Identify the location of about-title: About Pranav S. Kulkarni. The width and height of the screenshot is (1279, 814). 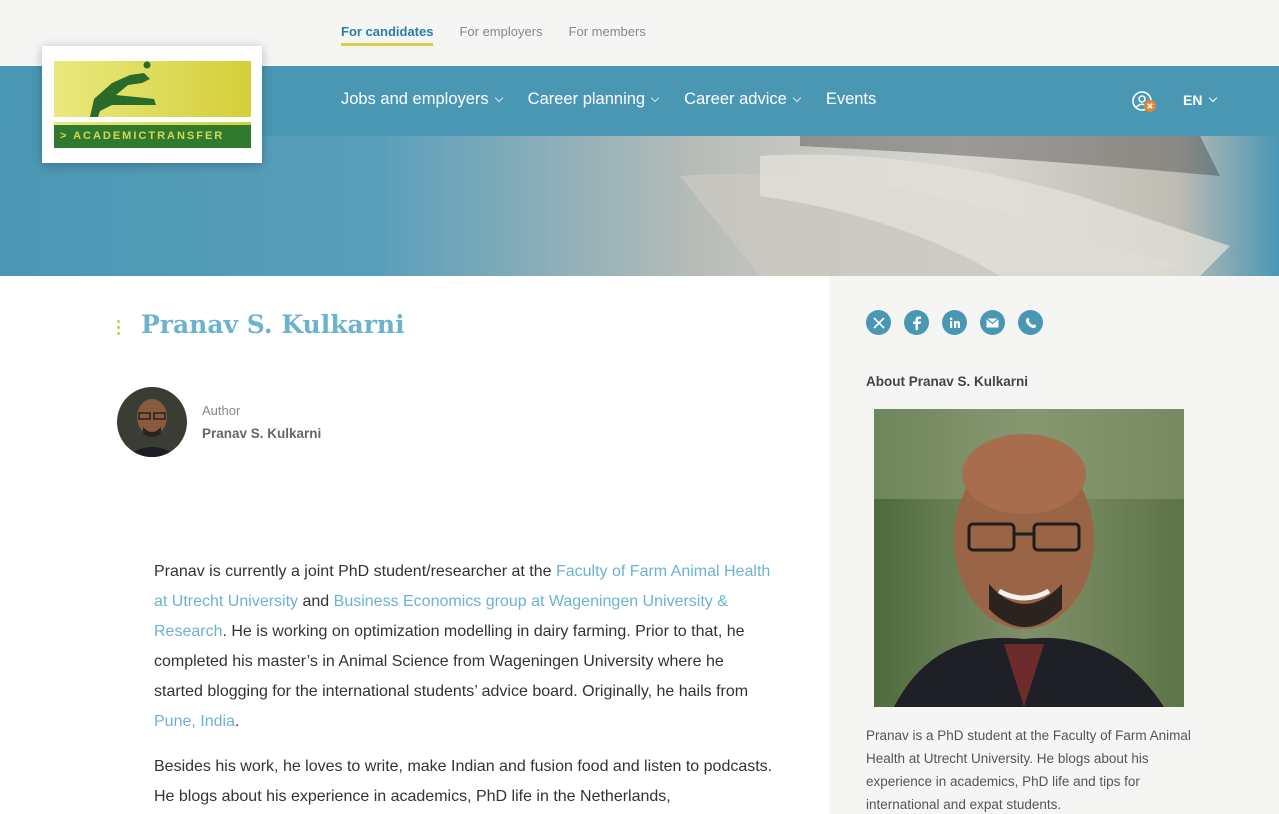
(947, 381).